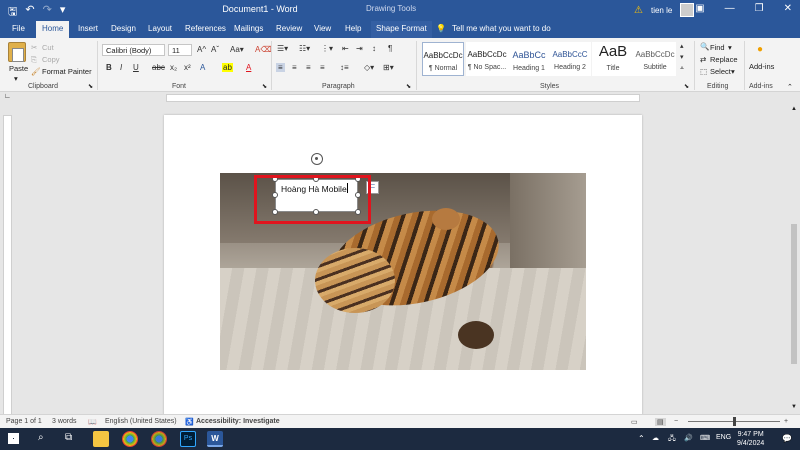  What do you see at coordinates (215, 439) in the screenshot?
I see `word-icon: W` at bounding box center [215, 439].